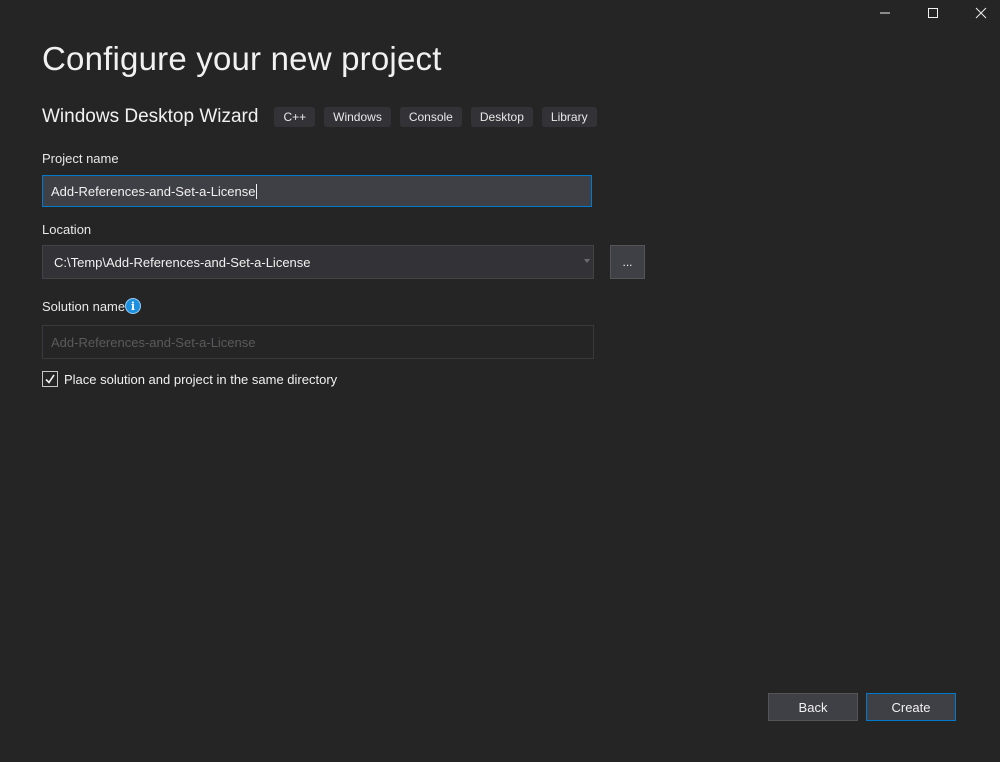 The height and width of the screenshot is (762, 1000). What do you see at coordinates (357, 117) in the screenshot?
I see `tag: Windows` at bounding box center [357, 117].